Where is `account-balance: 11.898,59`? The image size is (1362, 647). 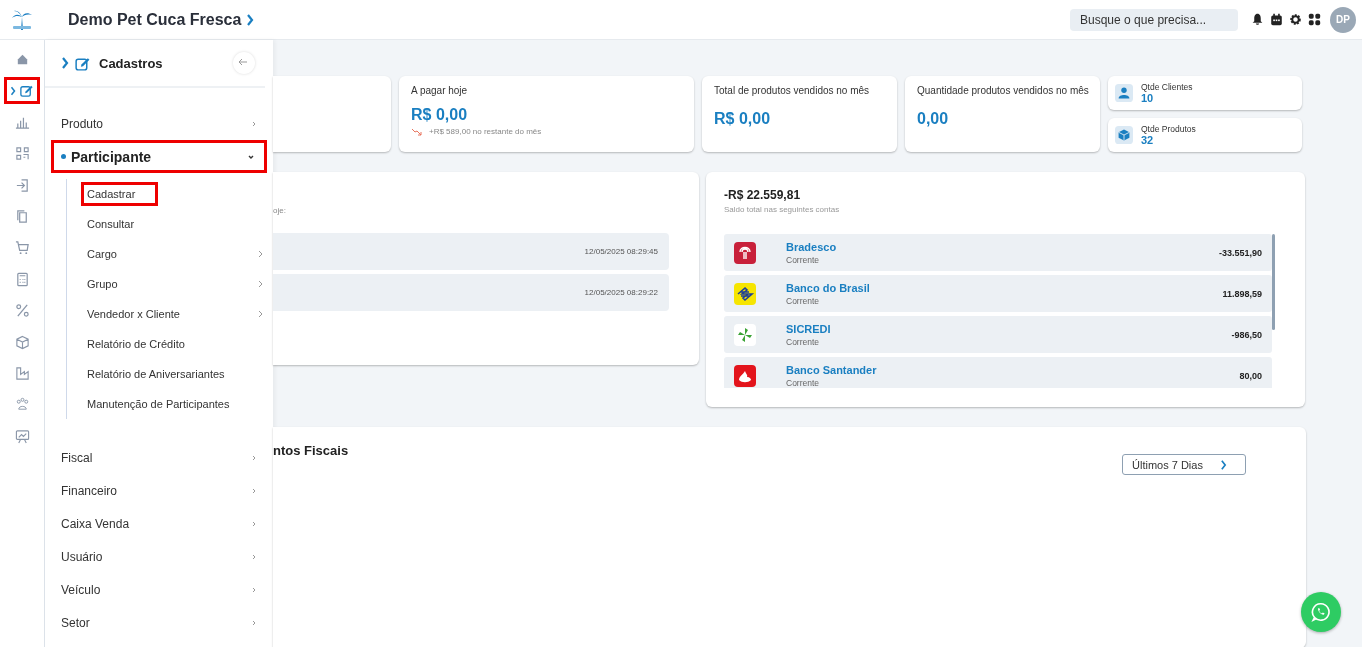
account-balance: 11.898,59 is located at coordinates (1242, 293).